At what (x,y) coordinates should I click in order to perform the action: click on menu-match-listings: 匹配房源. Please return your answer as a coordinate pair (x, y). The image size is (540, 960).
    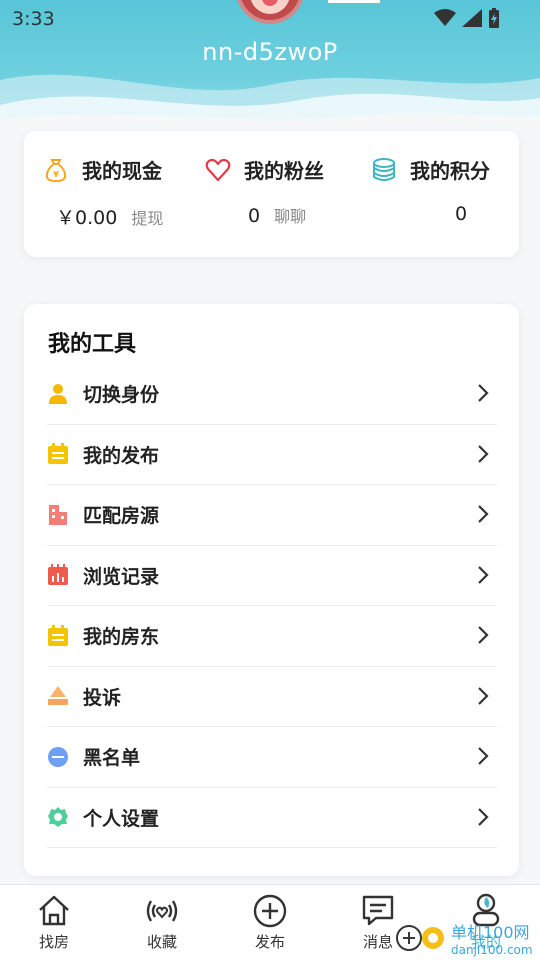
    Looking at the image, I should click on (272, 515).